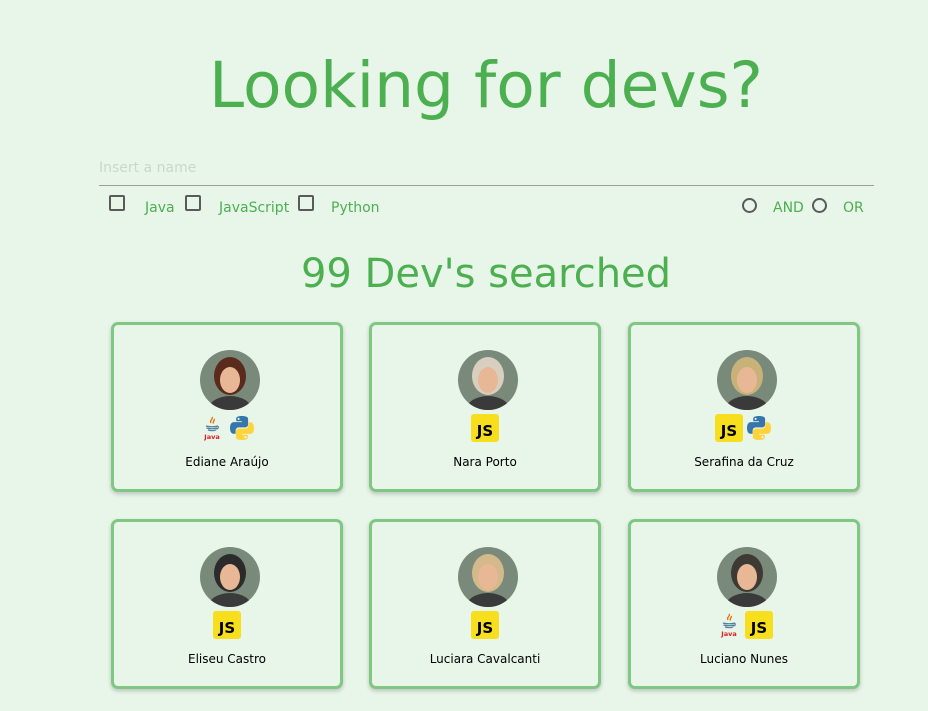  I want to click on or-radio, so click(819, 205).